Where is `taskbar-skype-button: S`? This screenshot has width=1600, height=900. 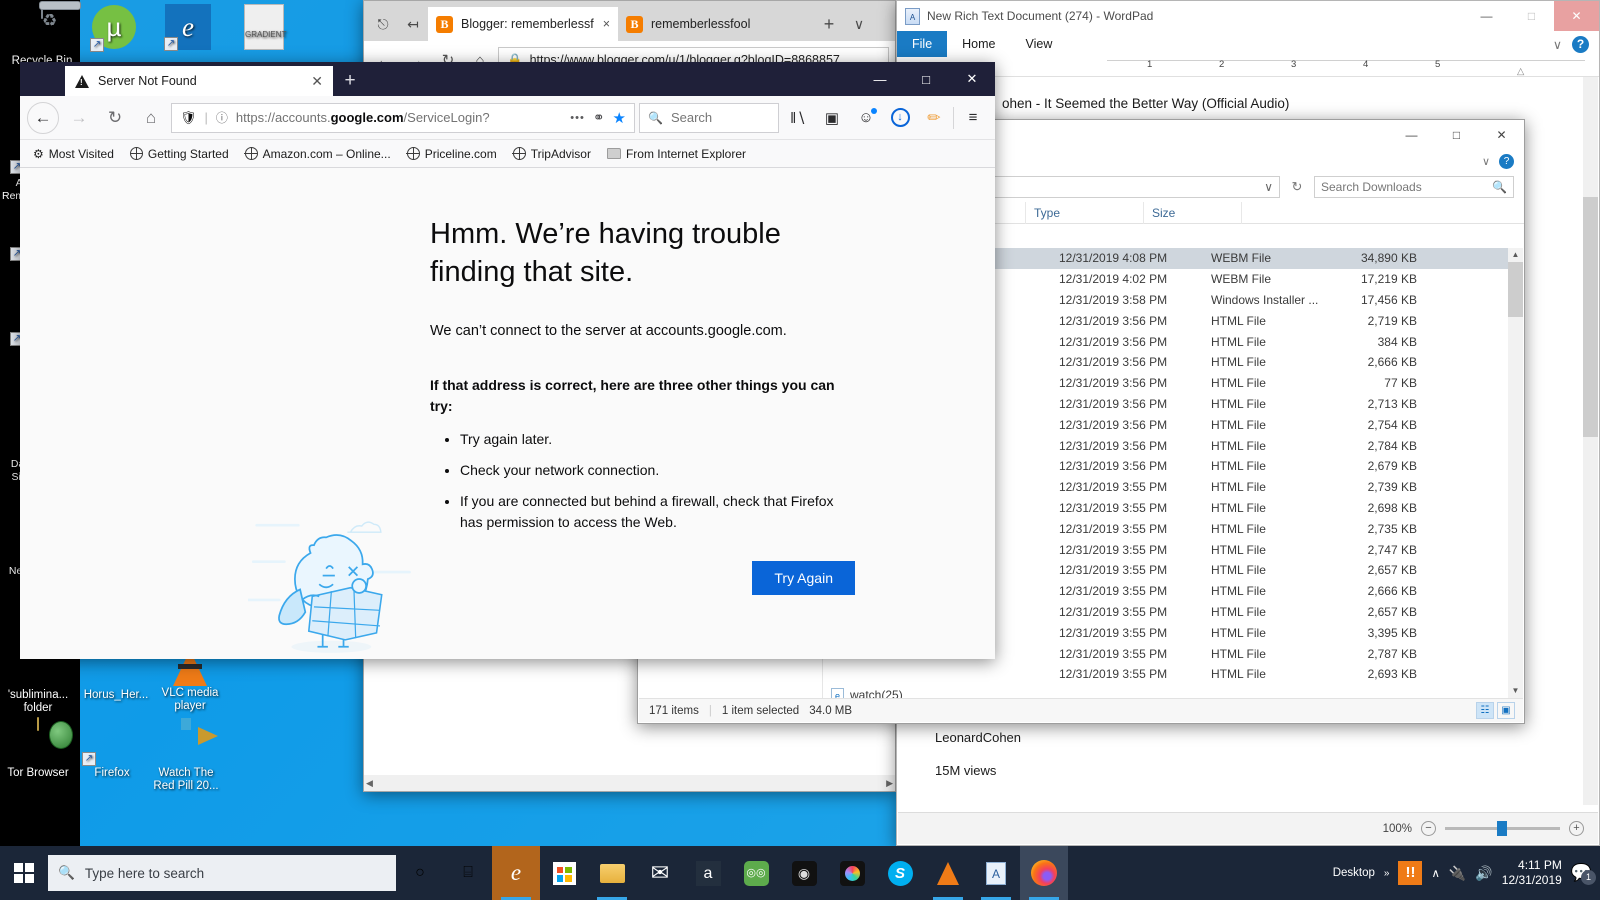 taskbar-skype-button: S is located at coordinates (900, 873).